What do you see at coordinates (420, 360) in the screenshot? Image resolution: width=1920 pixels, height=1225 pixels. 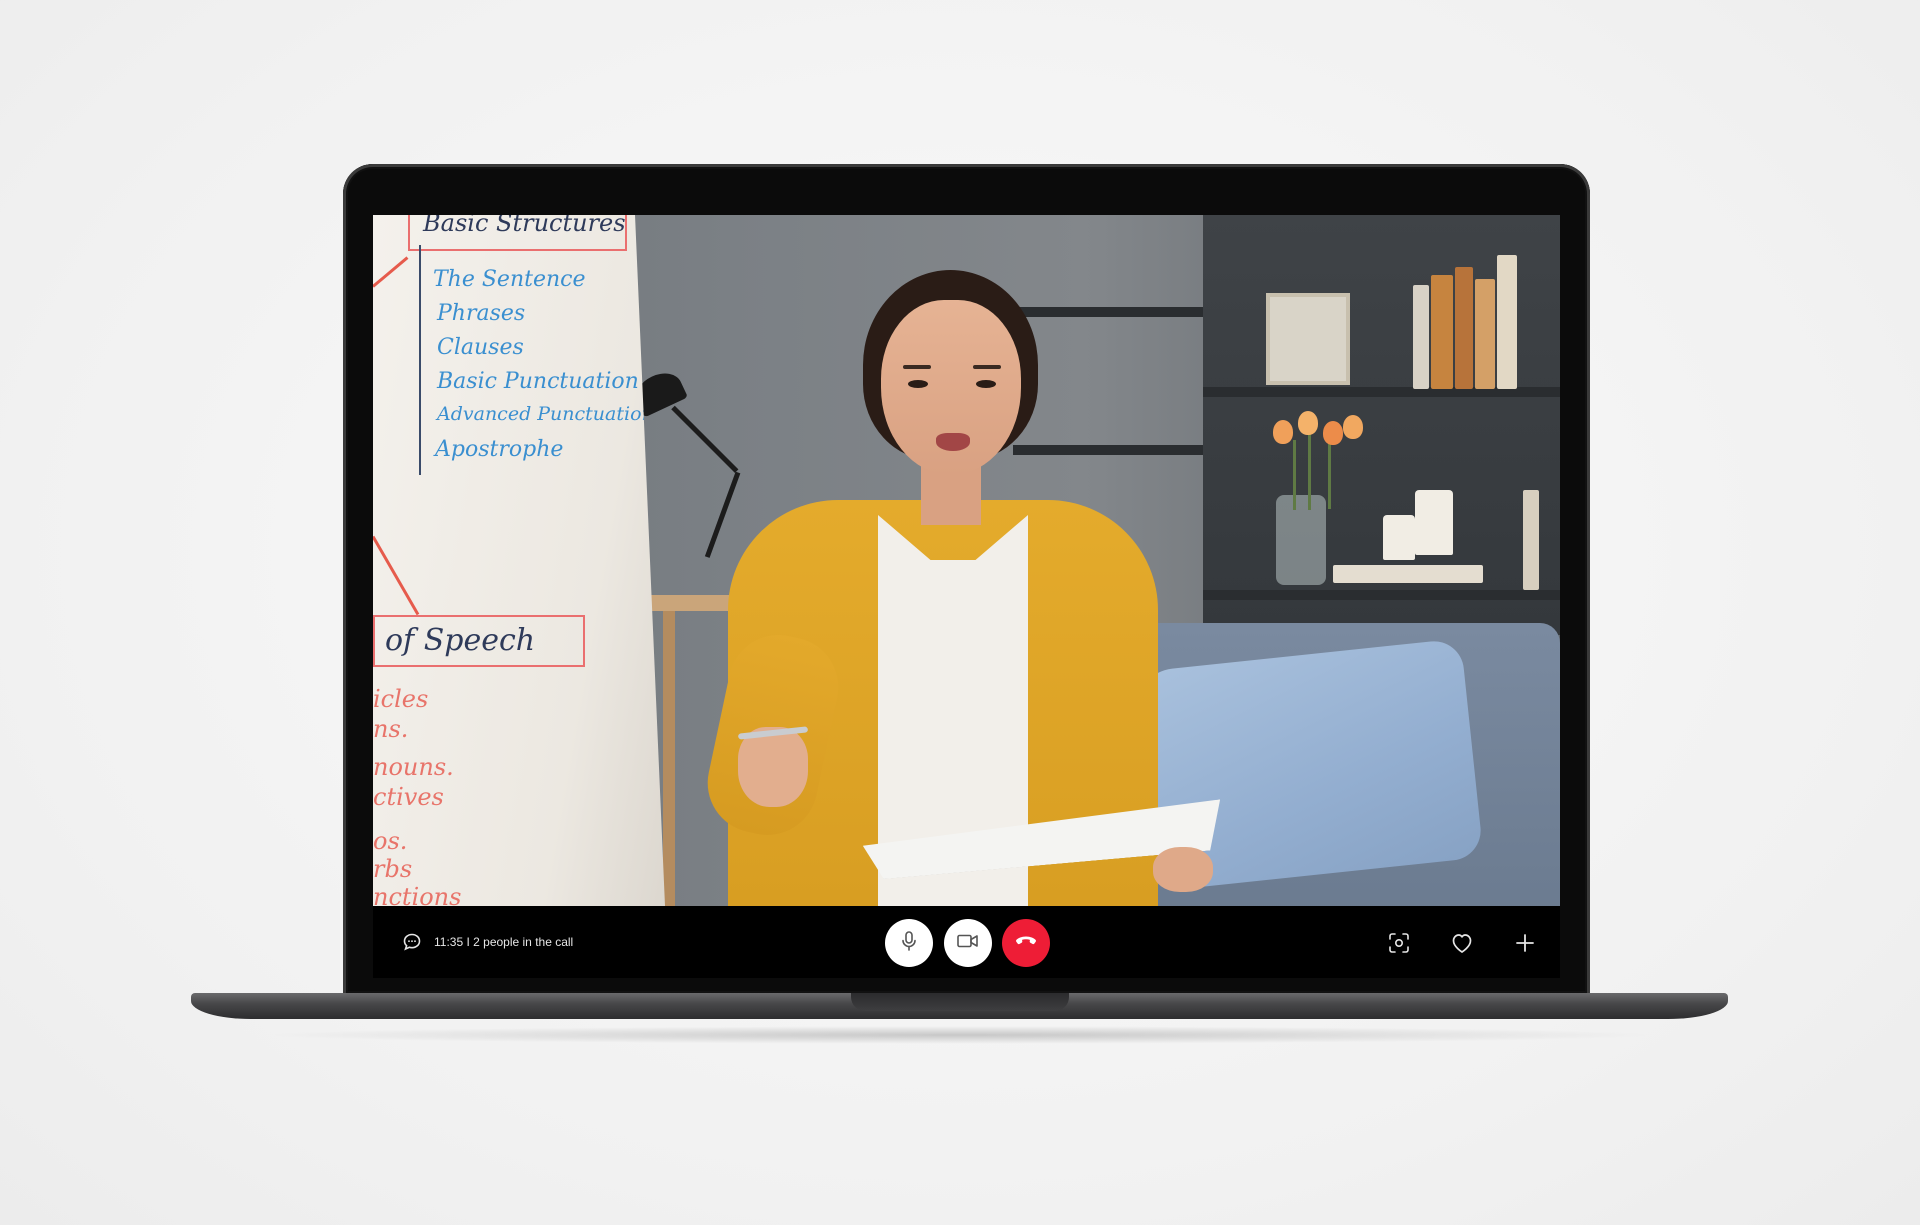 I see `flipchart-bracket` at bounding box center [420, 360].